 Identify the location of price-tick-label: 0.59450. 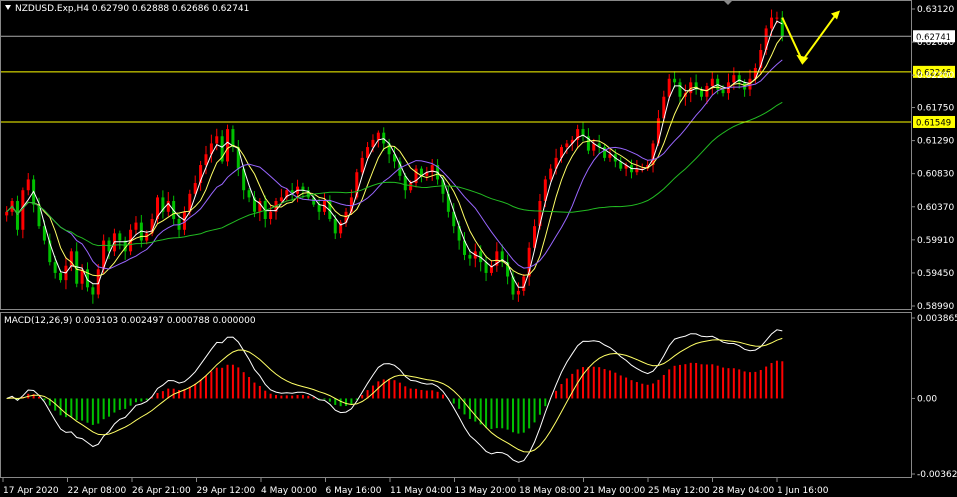
(935, 274).